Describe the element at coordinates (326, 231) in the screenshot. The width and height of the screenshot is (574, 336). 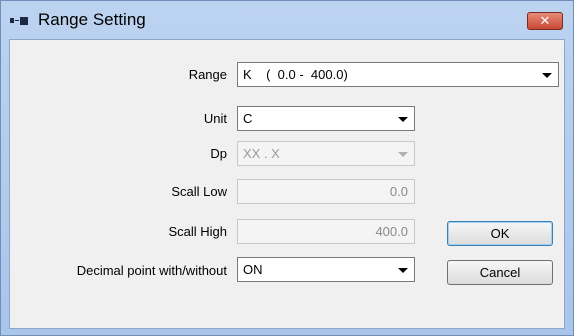
I see `scall-high-input: 400.0` at that location.